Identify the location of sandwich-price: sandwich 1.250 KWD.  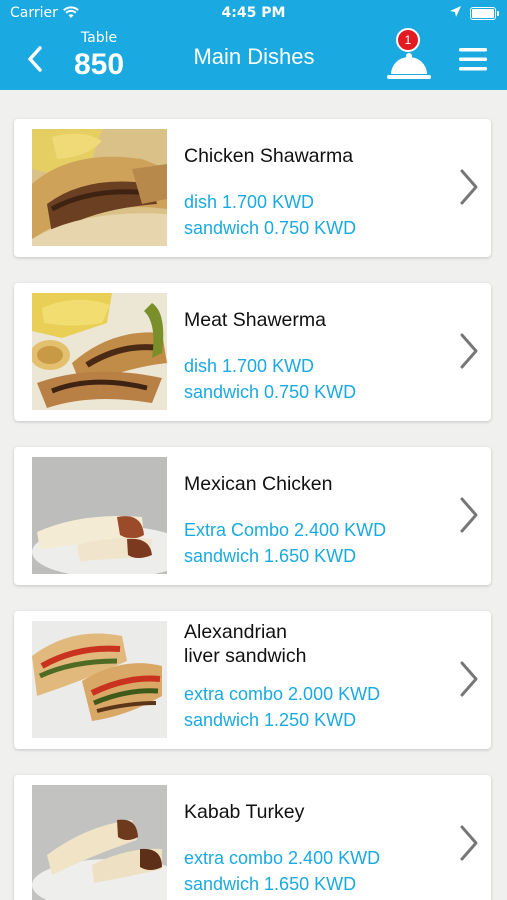
(270, 720).